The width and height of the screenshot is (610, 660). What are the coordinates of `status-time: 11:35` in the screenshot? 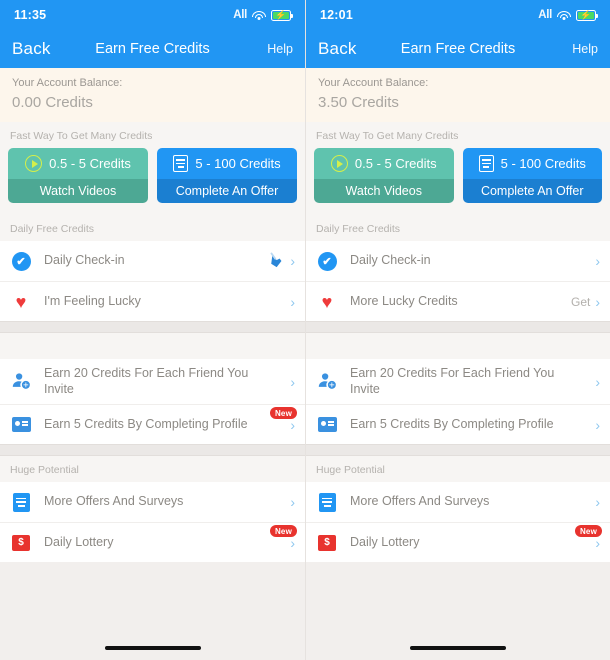 It's located at (30, 15).